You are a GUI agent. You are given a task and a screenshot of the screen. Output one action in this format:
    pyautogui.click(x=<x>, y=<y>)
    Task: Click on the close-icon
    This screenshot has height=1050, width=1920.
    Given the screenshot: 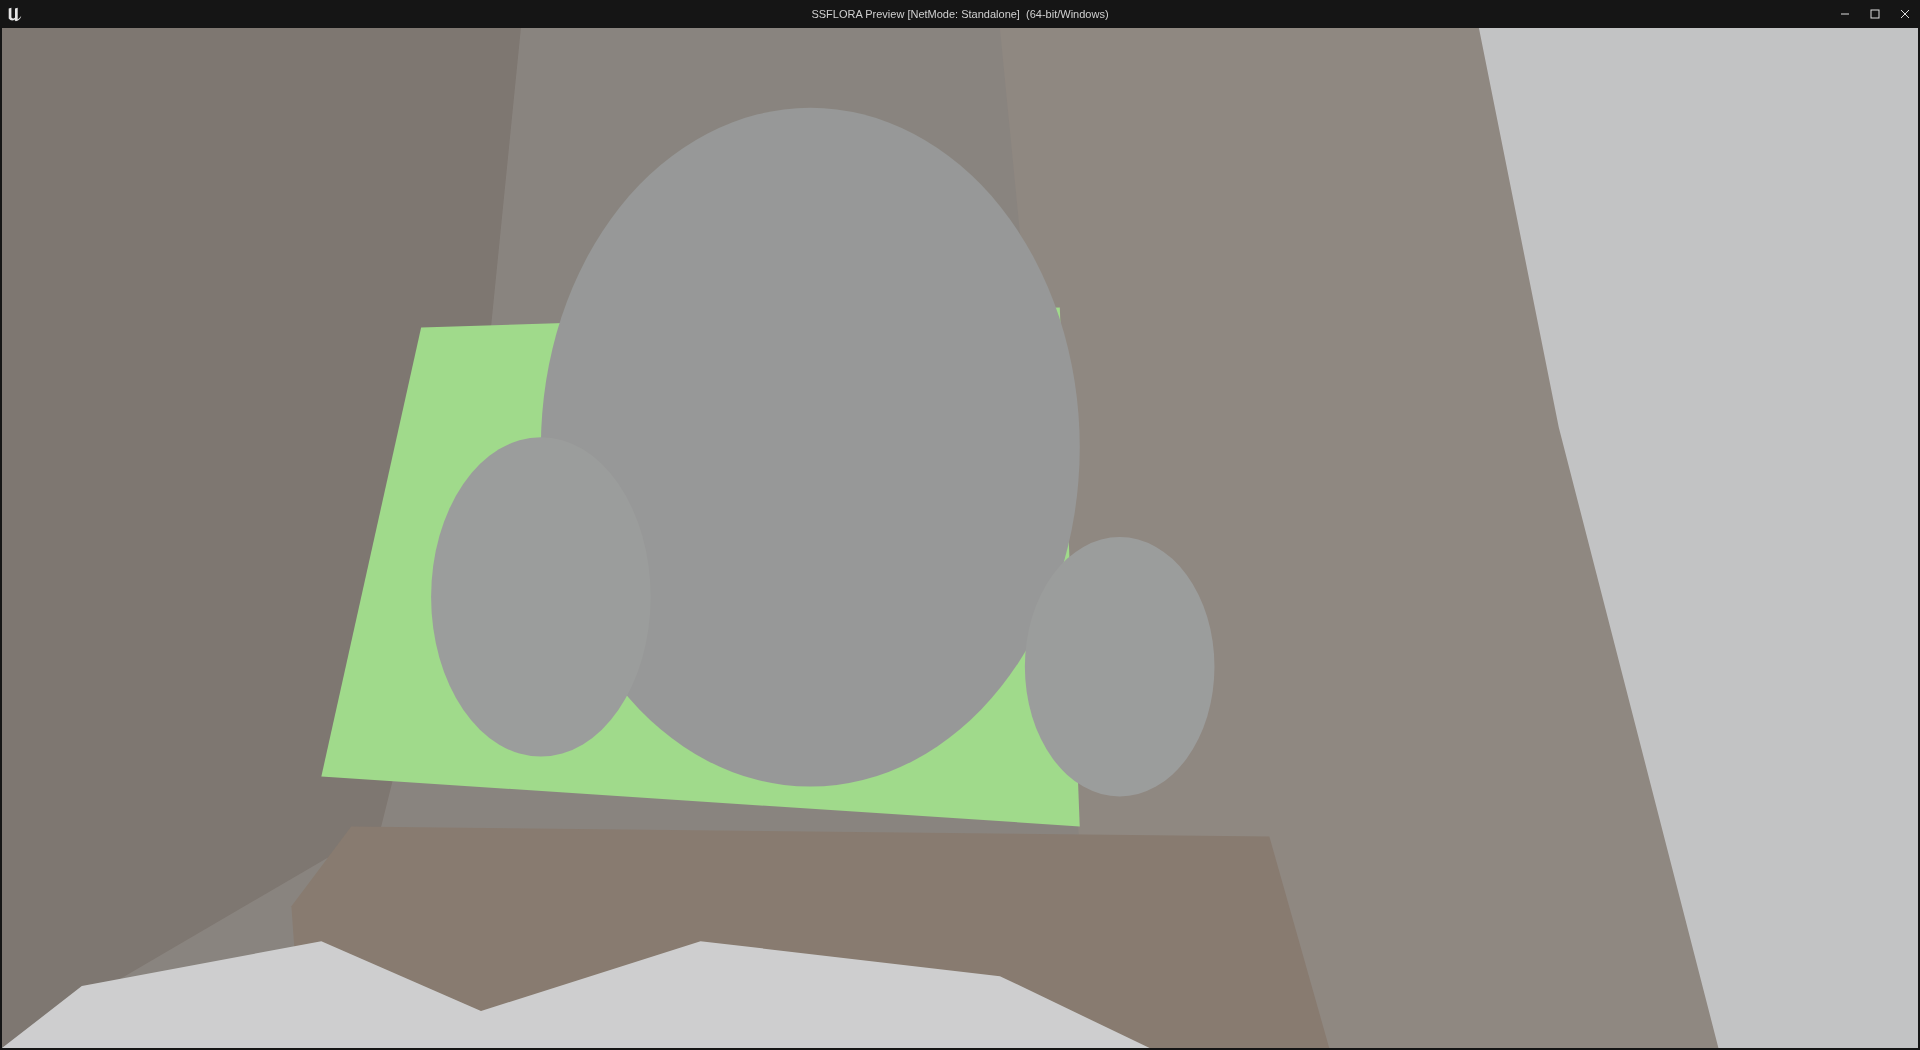 What is the action you would take?
    pyautogui.click(x=1905, y=14)
    